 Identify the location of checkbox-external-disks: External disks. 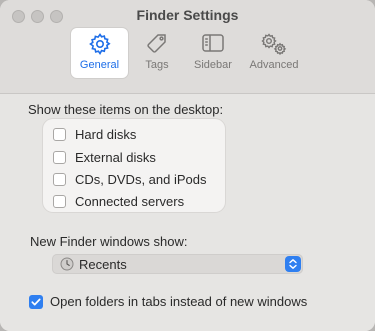
(104, 157).